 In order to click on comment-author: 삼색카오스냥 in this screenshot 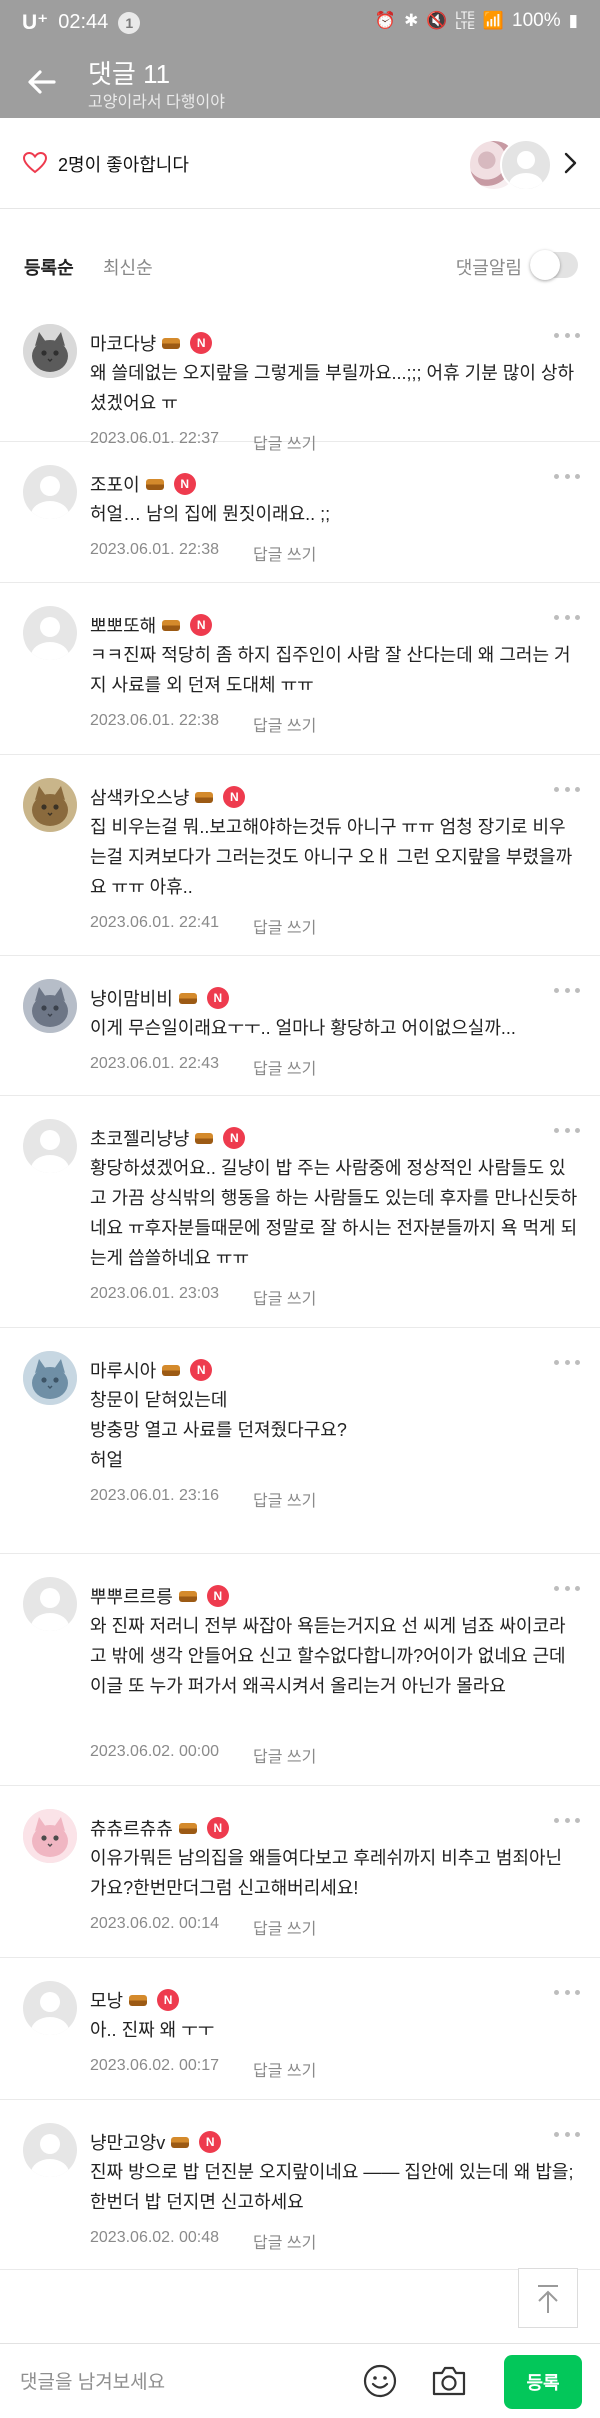, I will do `click(139, 797)`.